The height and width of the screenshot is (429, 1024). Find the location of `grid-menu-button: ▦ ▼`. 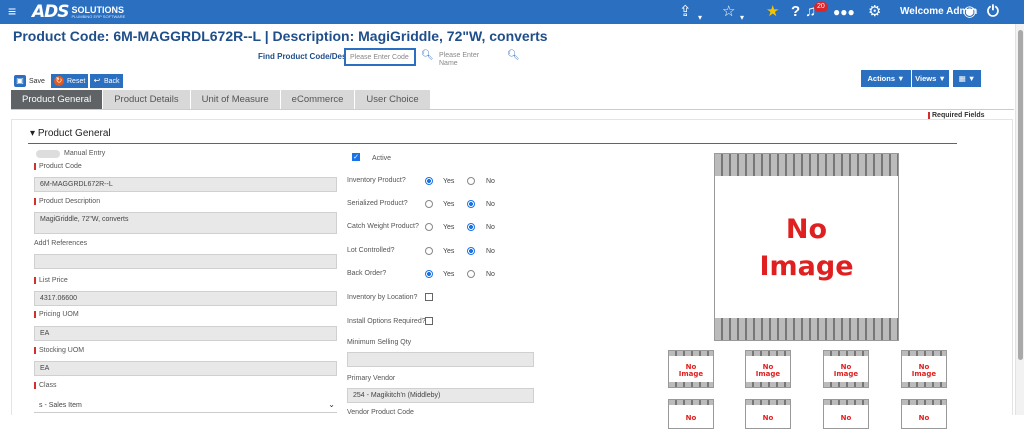

grid-menu-button: ▦ ▼ is located at coordinates (967, 78).